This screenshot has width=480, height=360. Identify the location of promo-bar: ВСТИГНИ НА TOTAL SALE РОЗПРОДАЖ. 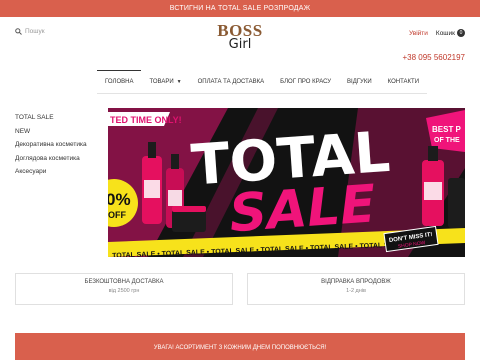
(240, 8).